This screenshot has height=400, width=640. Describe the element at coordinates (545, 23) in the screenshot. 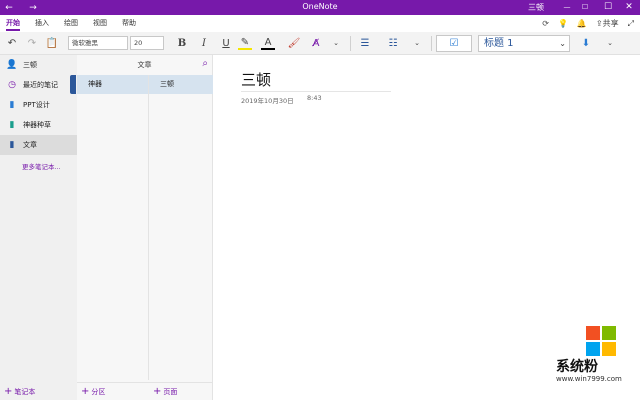

I see `sync-icon: ⟳` at that location.